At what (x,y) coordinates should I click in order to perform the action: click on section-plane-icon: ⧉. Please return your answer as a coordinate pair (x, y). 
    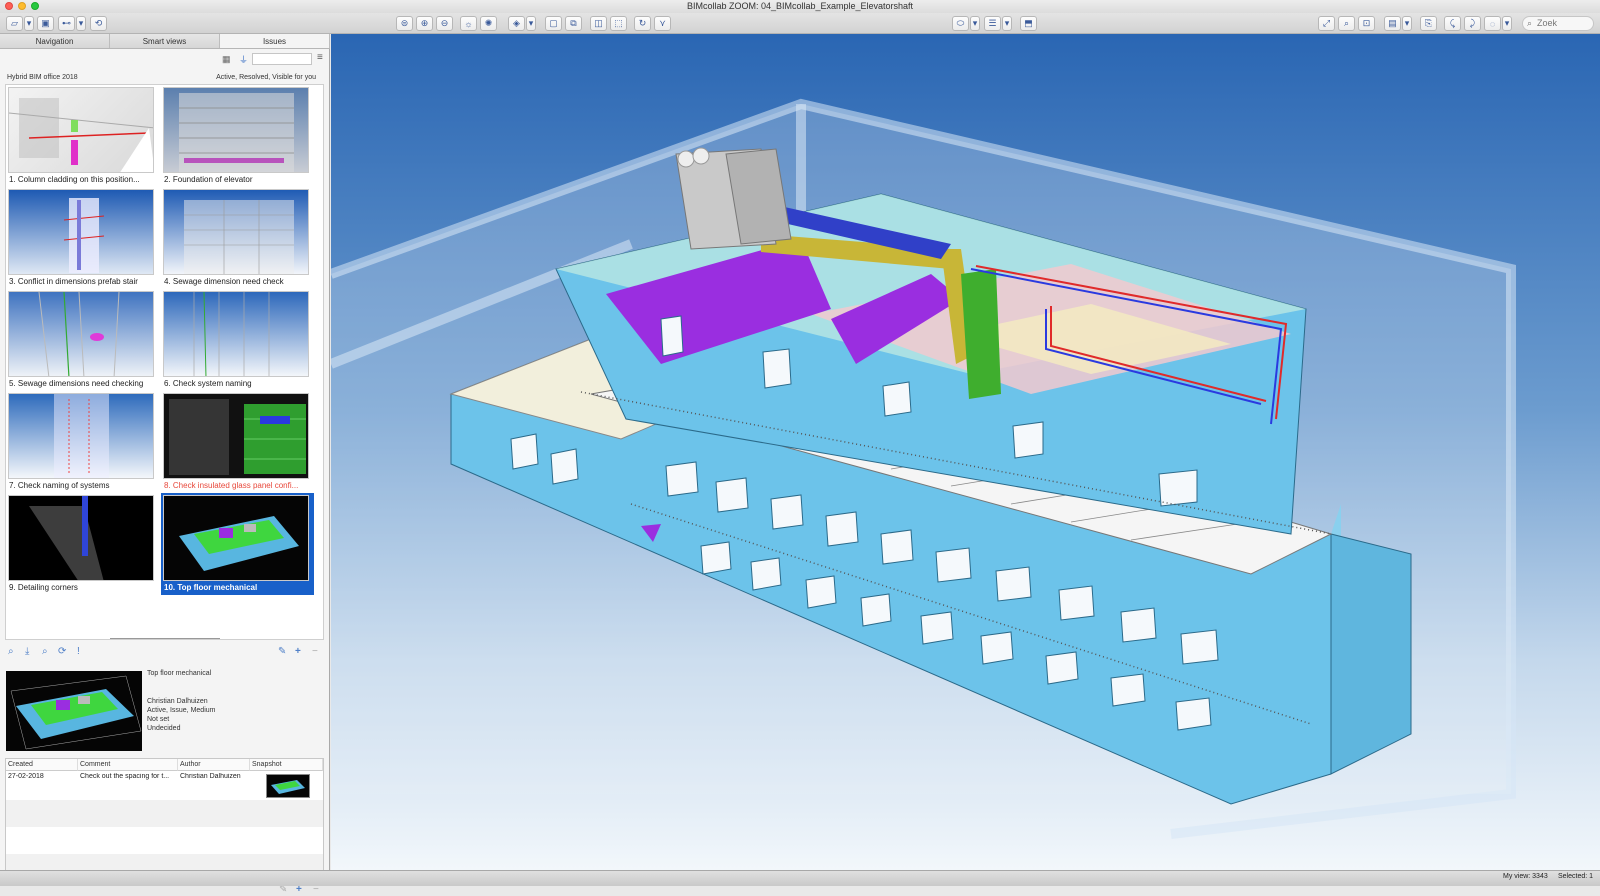
    Looking at the image, I should click on (573, 23).